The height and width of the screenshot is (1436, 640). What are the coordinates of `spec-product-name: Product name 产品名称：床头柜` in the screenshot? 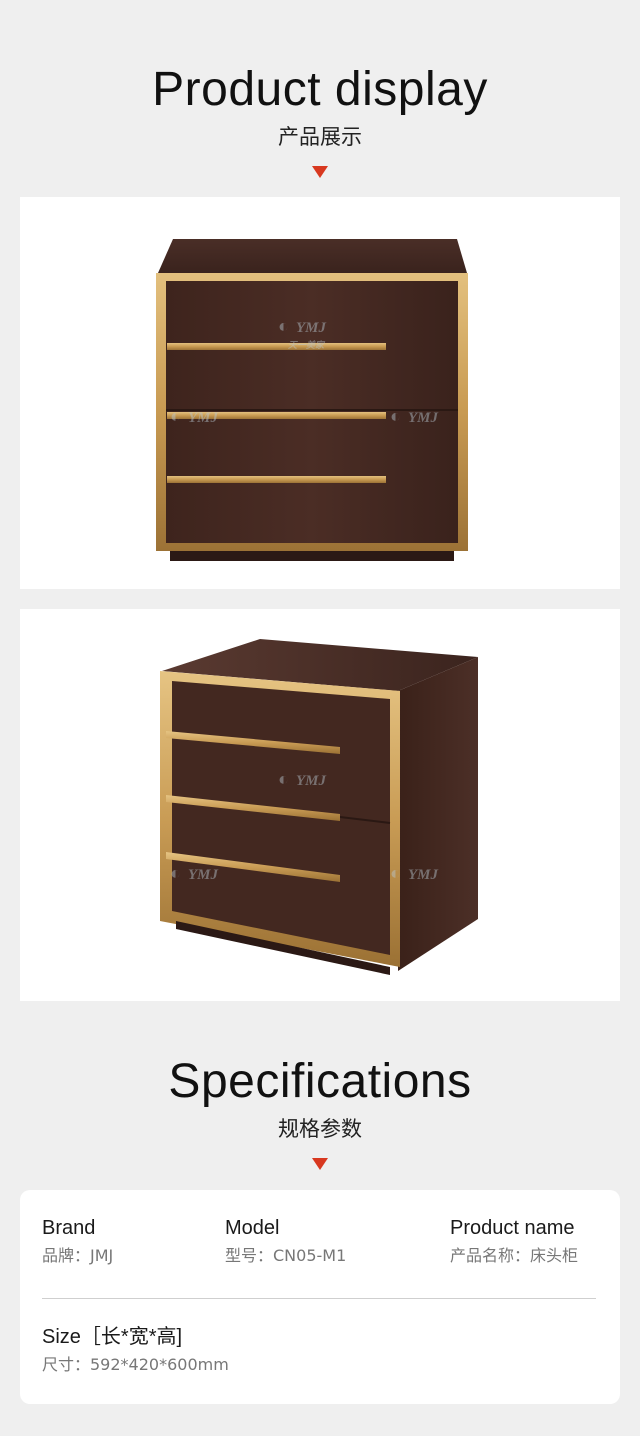 It's located at (514, 1241).